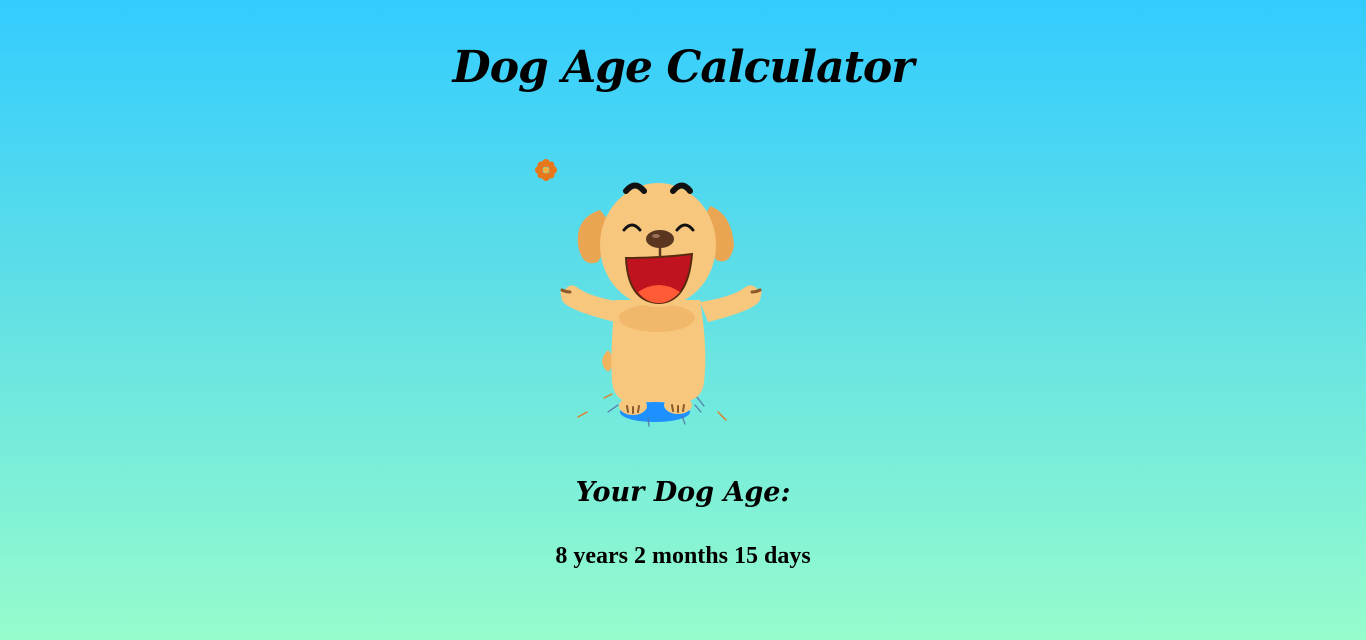  Describe the element at coordinates (546, 170) in the screenshot. I see `flower-icon` at that location.